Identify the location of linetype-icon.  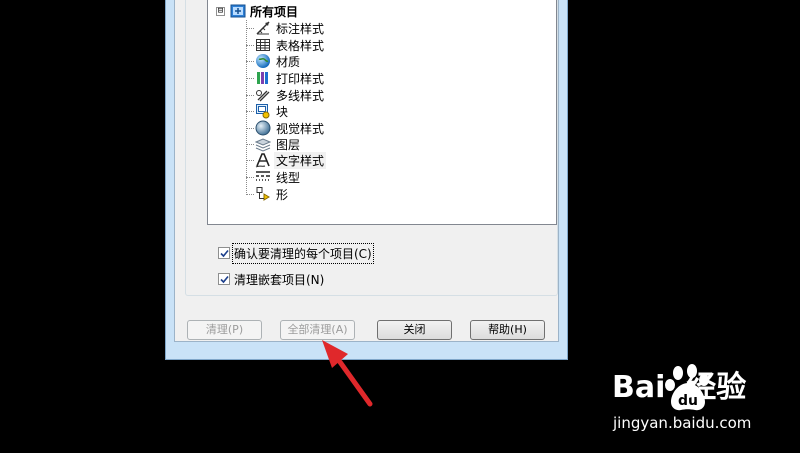
(263, 177).